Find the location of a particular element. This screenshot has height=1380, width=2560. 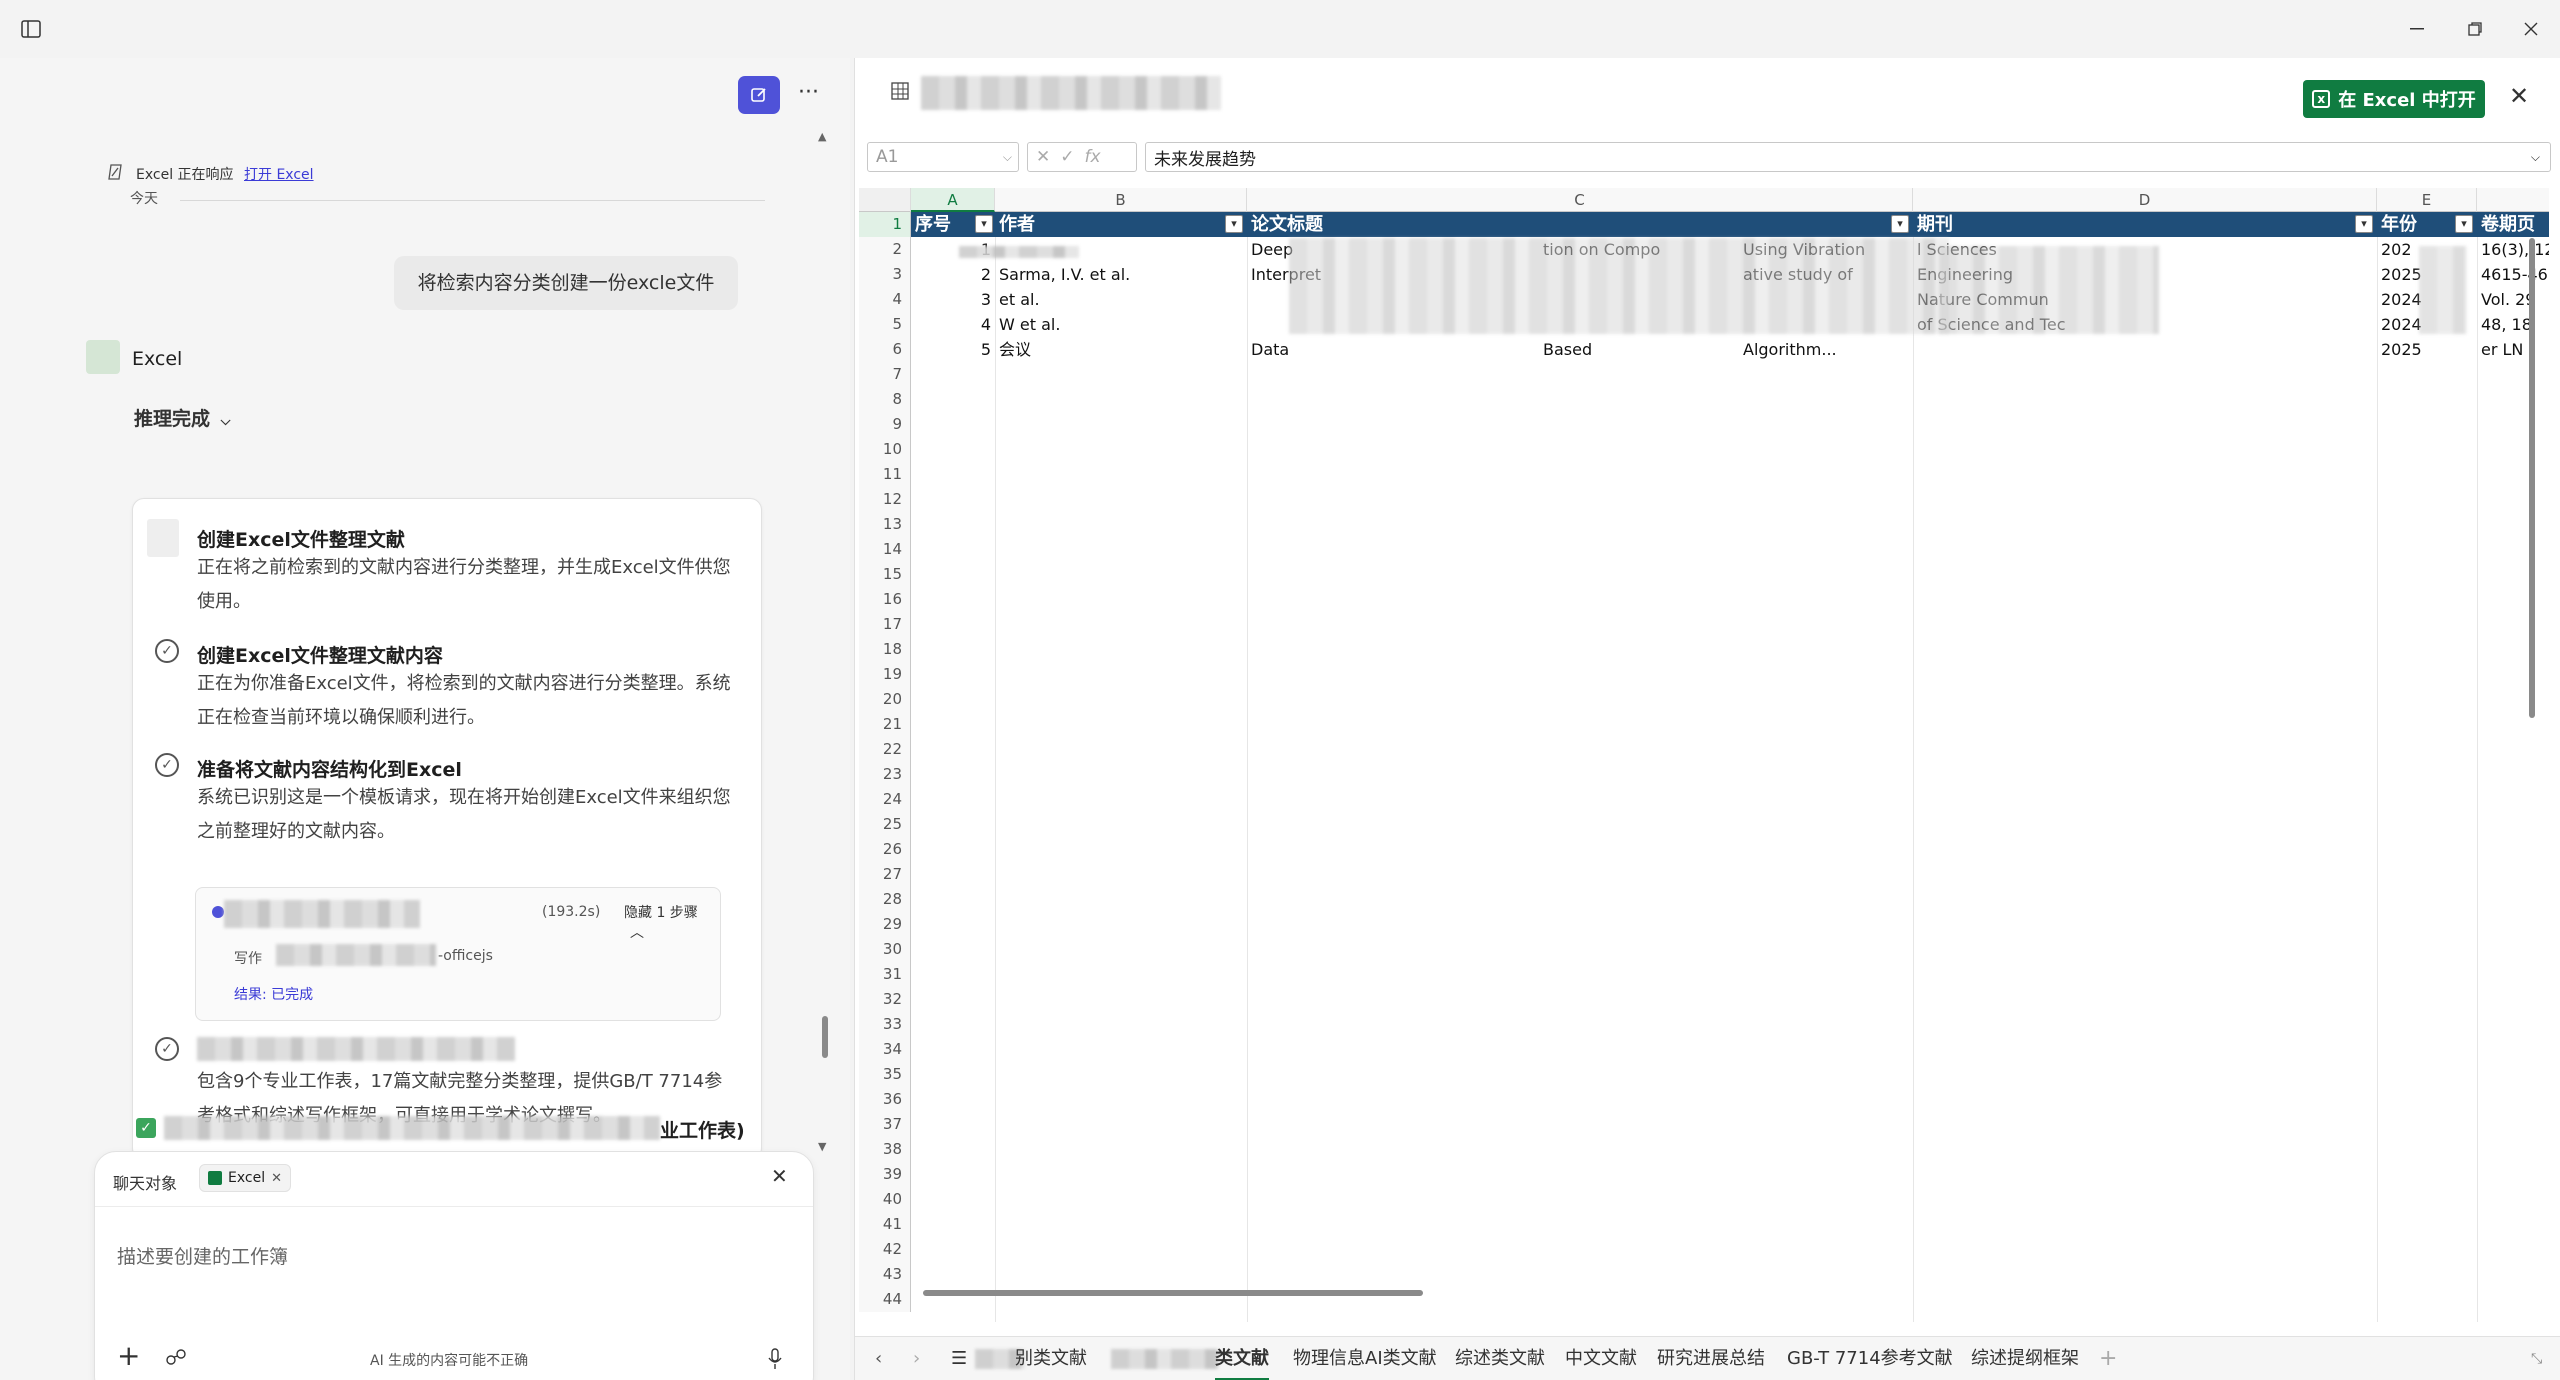

row-number: 43 is located at coordinates (885, 1274).